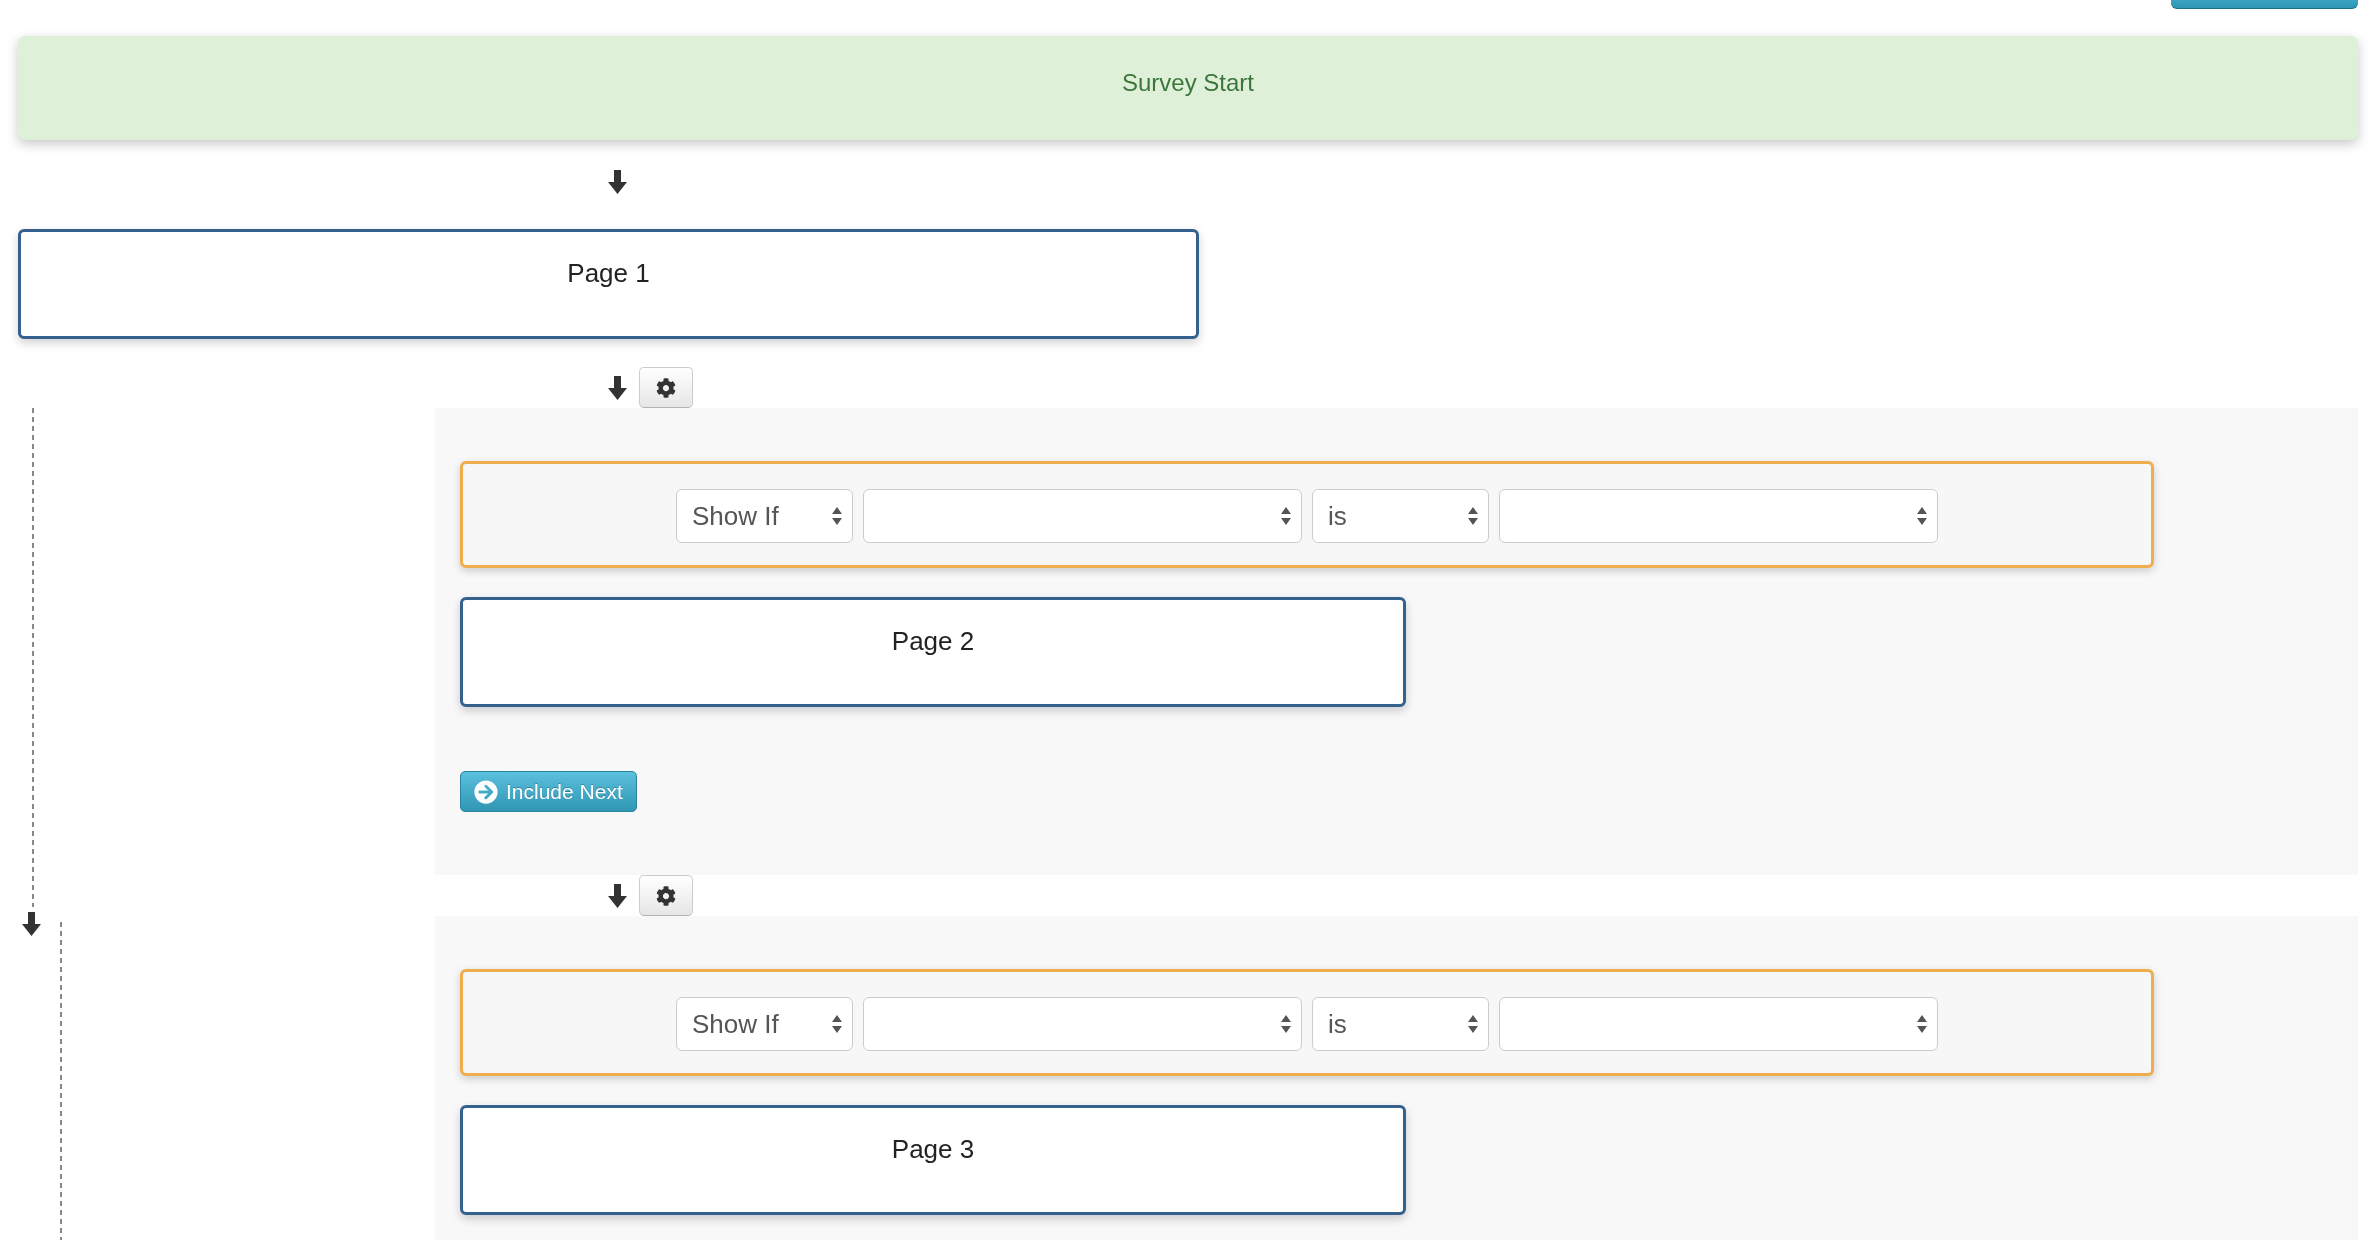  Describe the element at coordinates (486, 791) in the screenshot. I see `arrow-circle-right-icon` at that location.